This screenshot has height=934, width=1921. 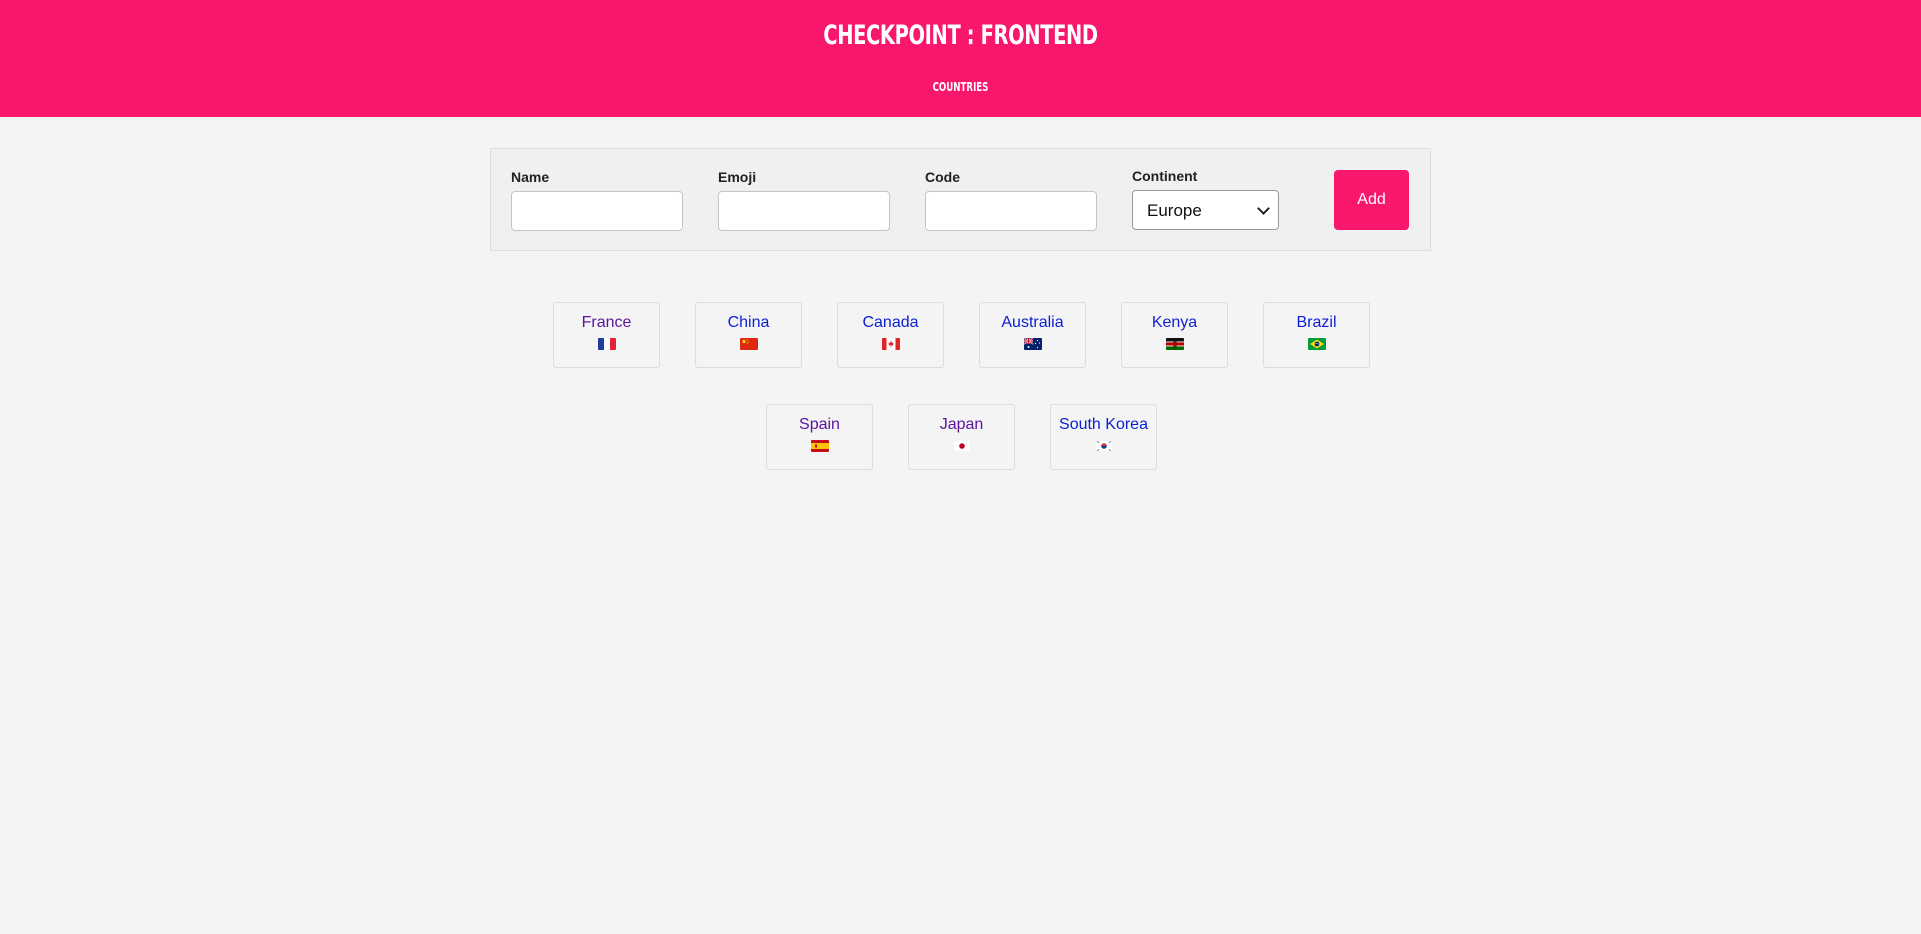 What do you see at coordinates (960, 87) in the screenshot?
I see `page-subtitle: COUNTRIES` at bounding box center [960, 87].